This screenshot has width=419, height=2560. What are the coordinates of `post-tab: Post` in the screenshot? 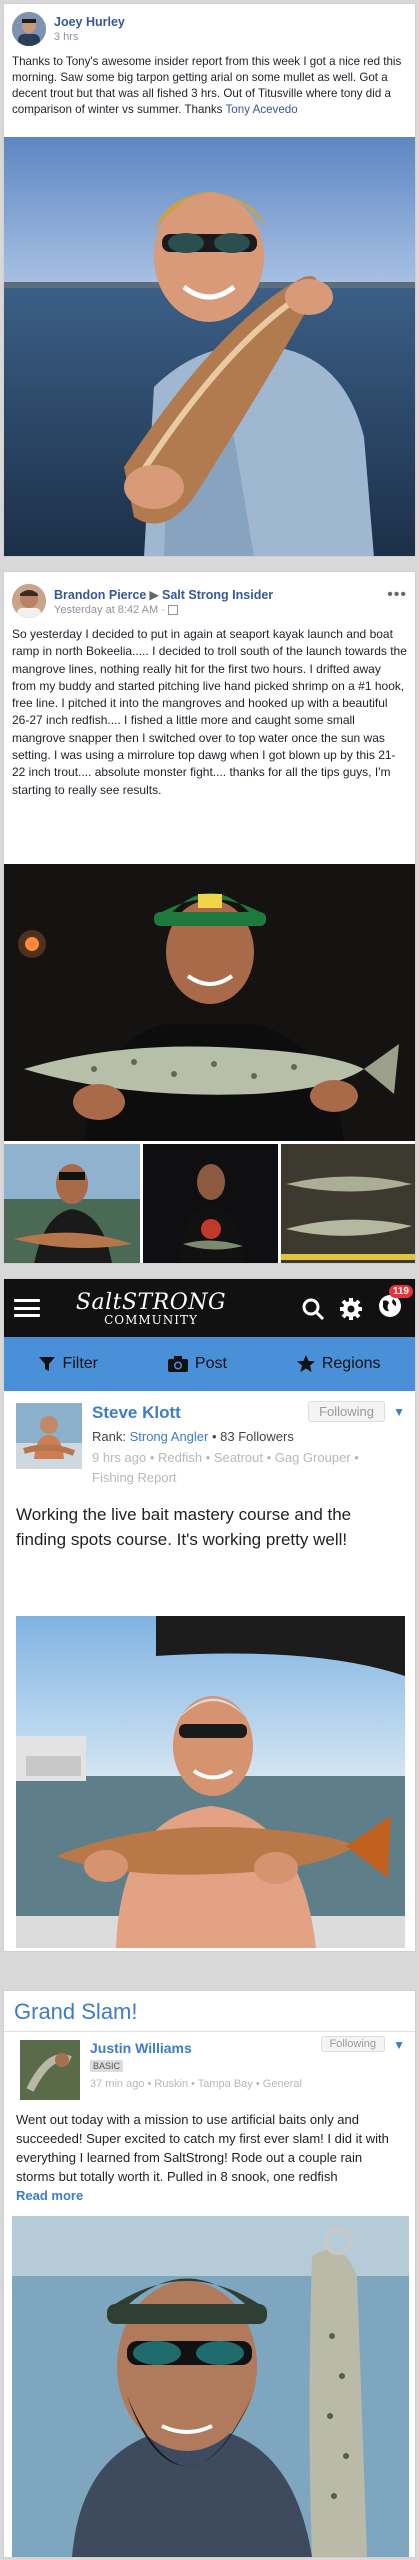 It's located at (197, 1364).